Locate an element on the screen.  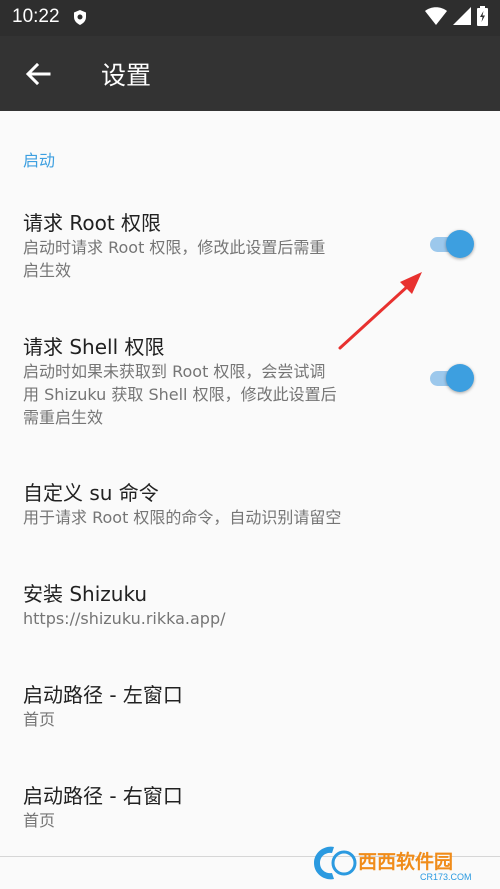
back-button is located at coordinates (38, 74).